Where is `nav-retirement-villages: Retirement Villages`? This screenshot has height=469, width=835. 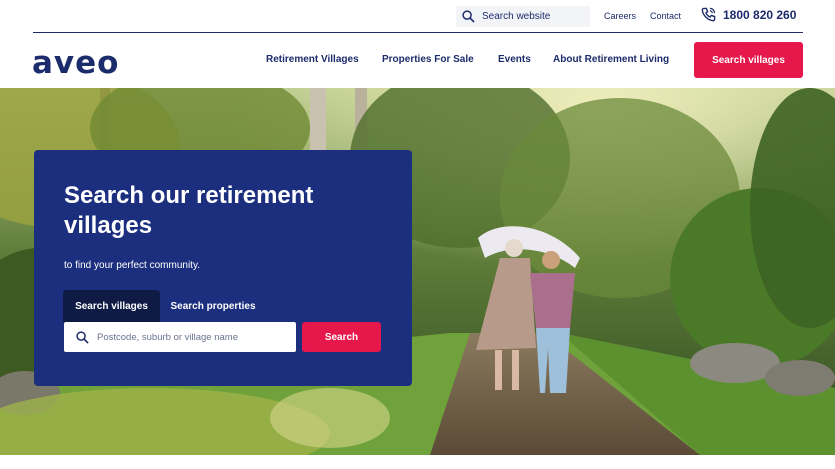 nav-retirement-villages: Retirement Villages is located at coordinates (312, 59).